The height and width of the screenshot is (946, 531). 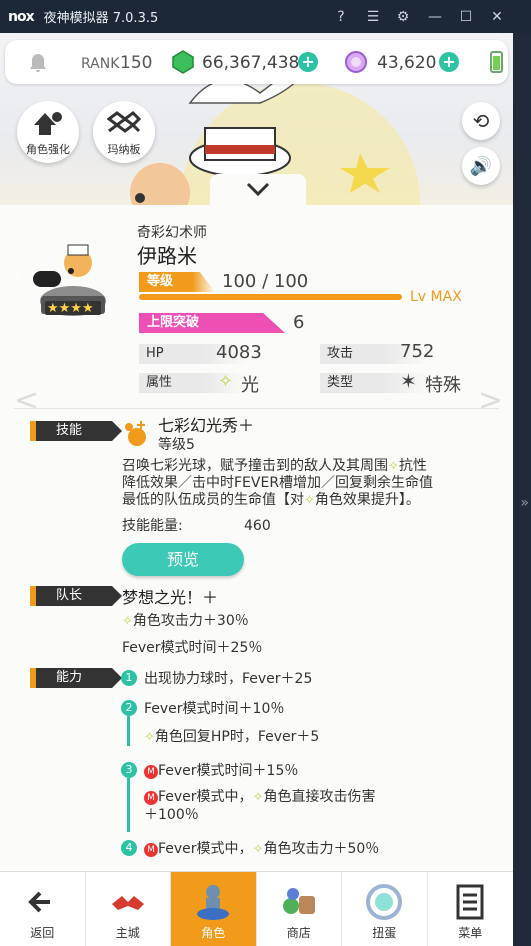 I want to click on skill-name: 七彩幻光秀＋, so click(x=206, y=425).